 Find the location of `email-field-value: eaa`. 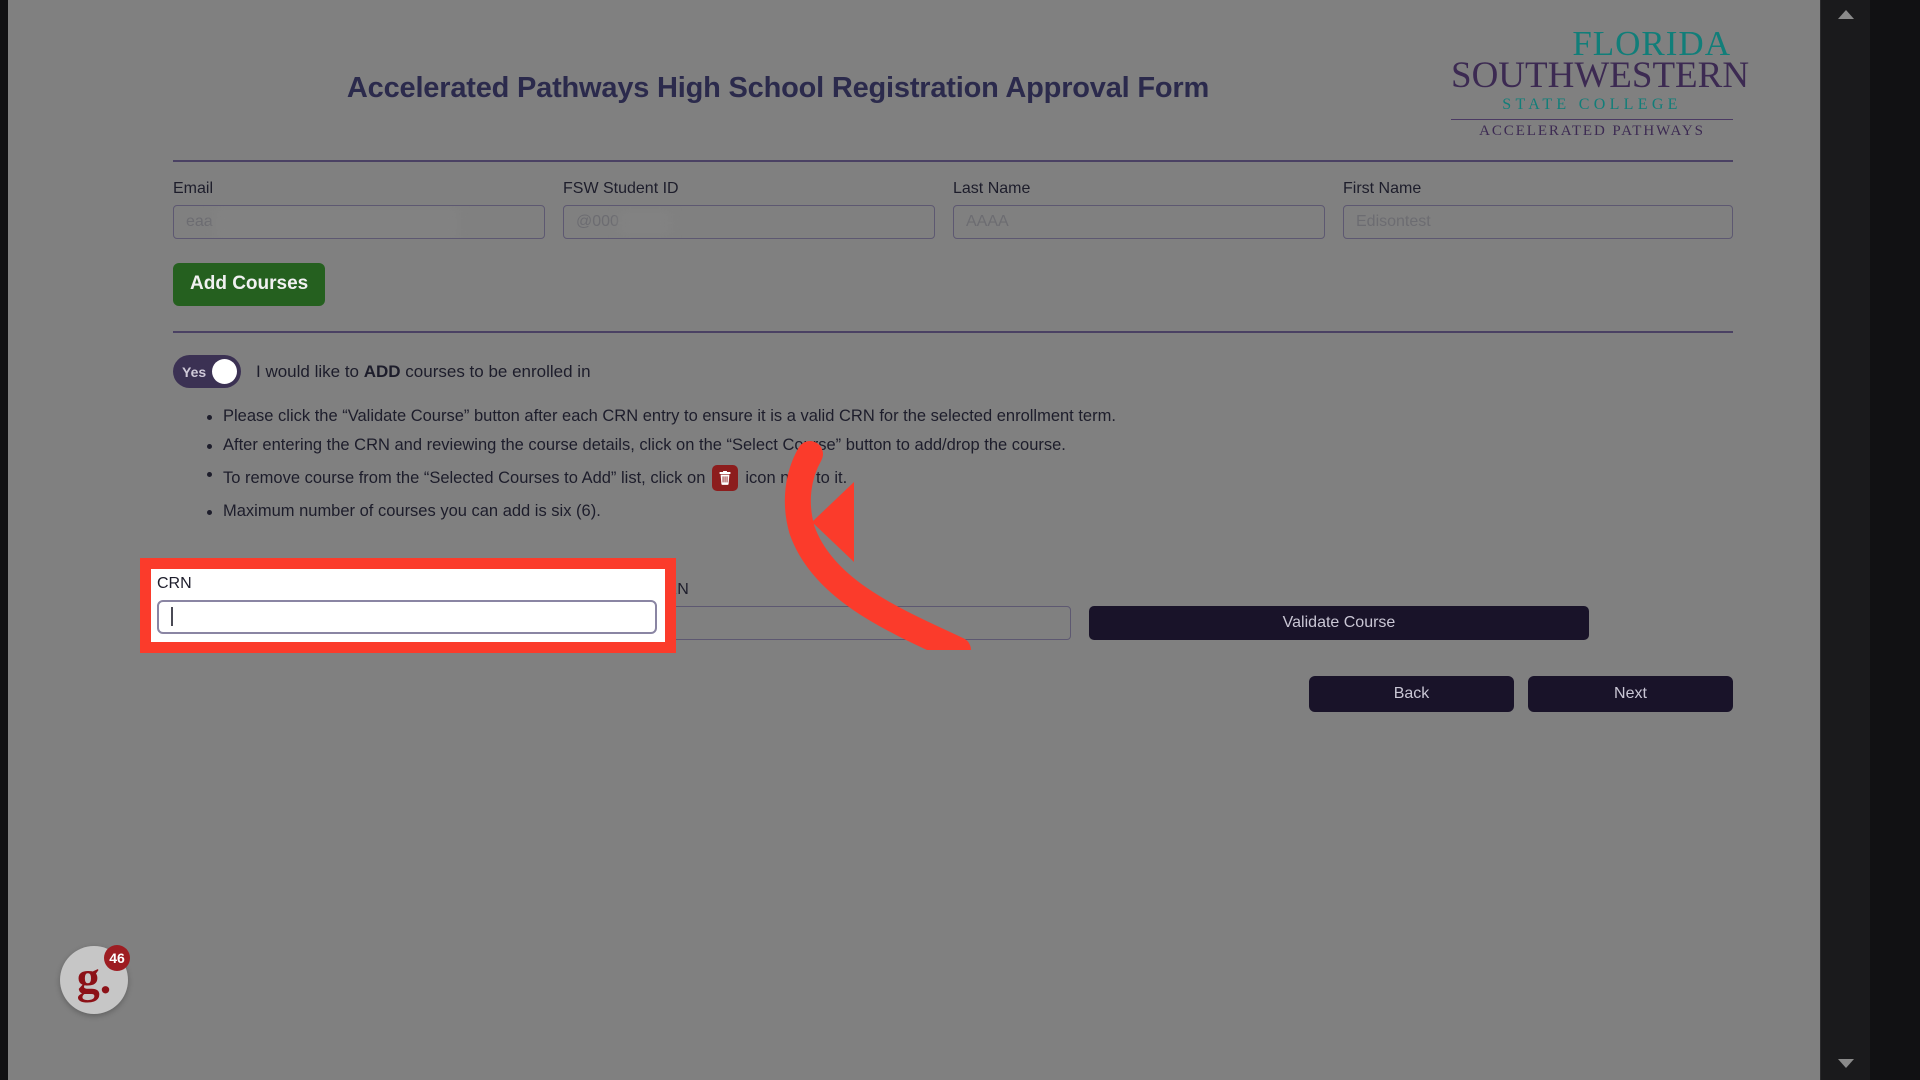

email-field-value: eaa is located at coordinates (199, 221).